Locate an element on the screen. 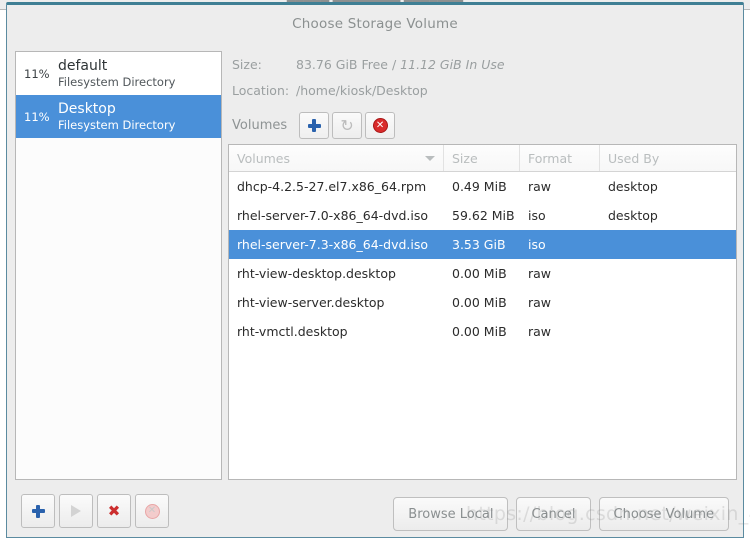 This screenshot has width=750, height=540. cell-volume-name: rhel-server-7.0-x86_64-dvd.iso is located at coordinates (333, 215).